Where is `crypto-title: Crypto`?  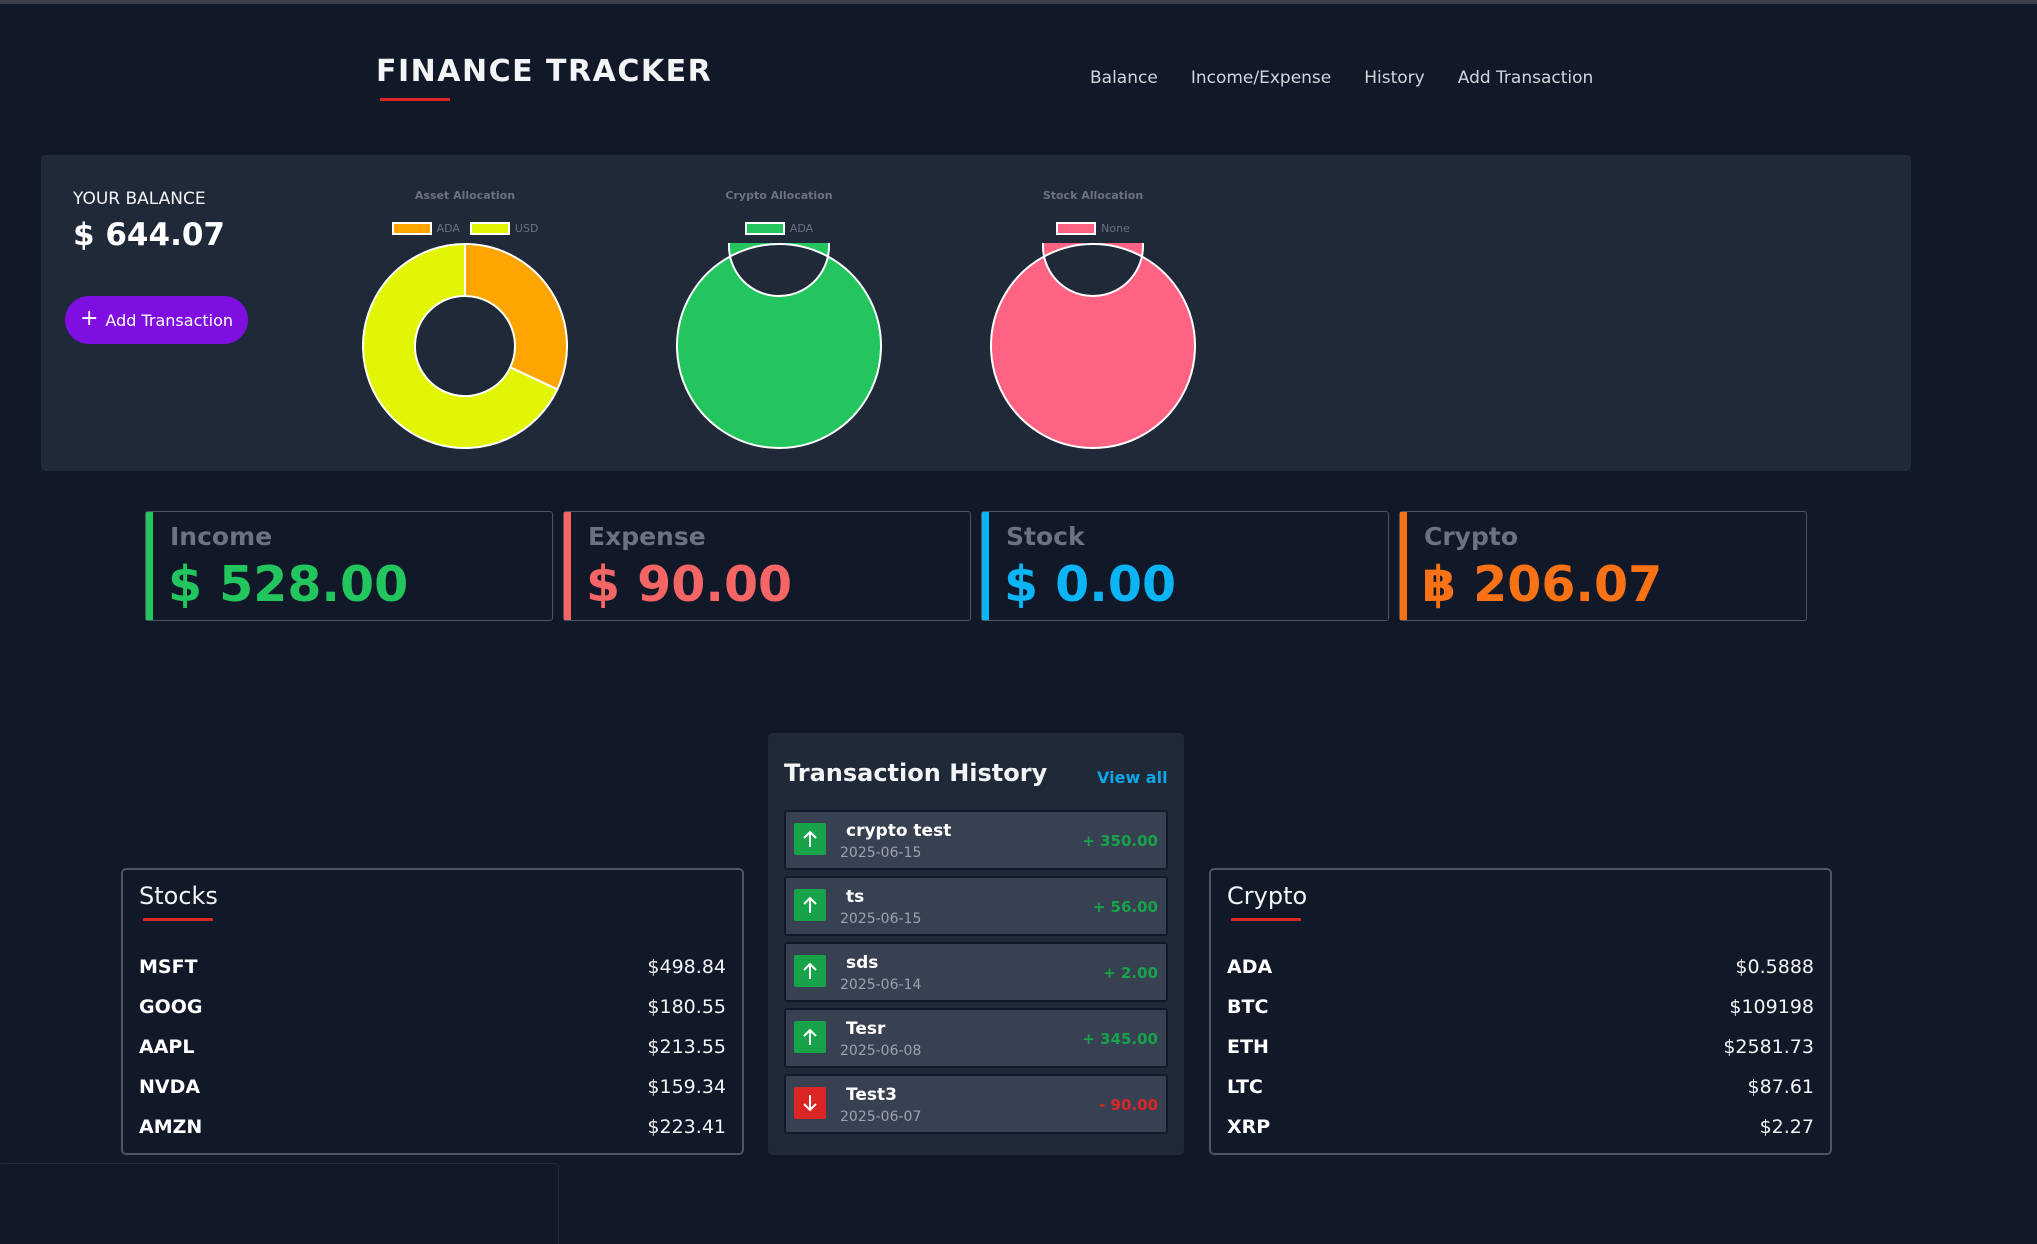 crypto-title: Crypto is located at coordinates (1267, 896).